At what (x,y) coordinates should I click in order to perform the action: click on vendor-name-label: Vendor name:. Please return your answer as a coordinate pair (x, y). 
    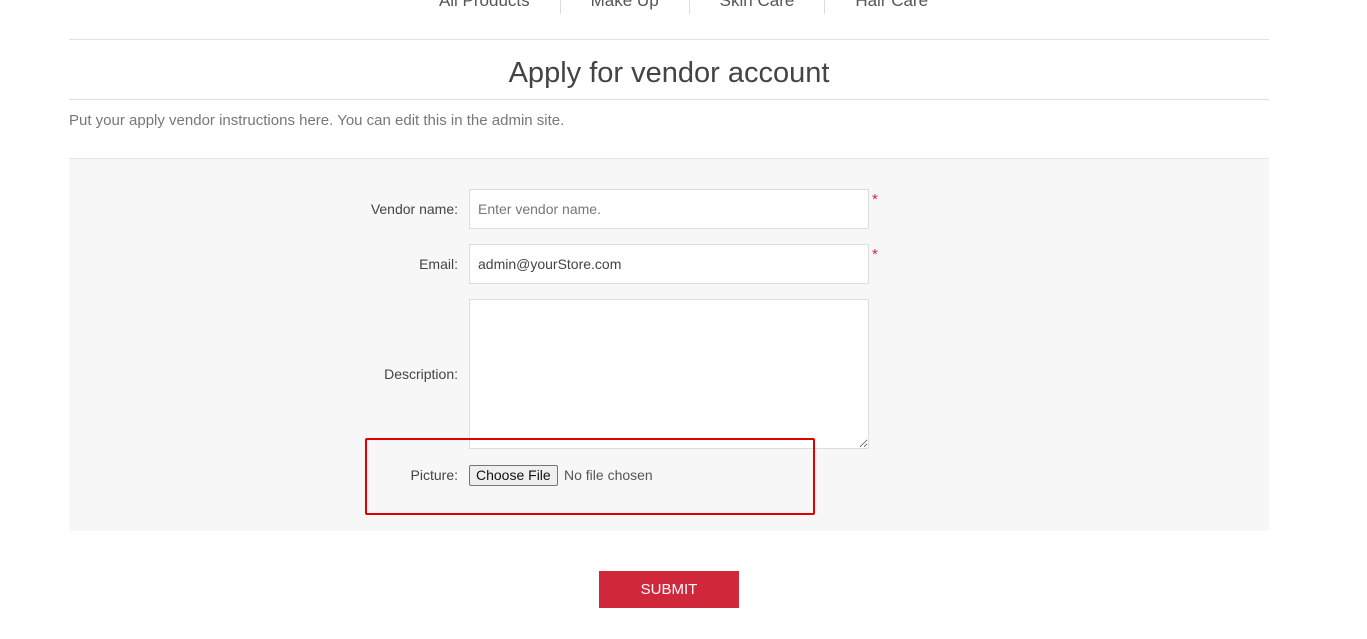
    Looking at the image, I should click on (414, 209).